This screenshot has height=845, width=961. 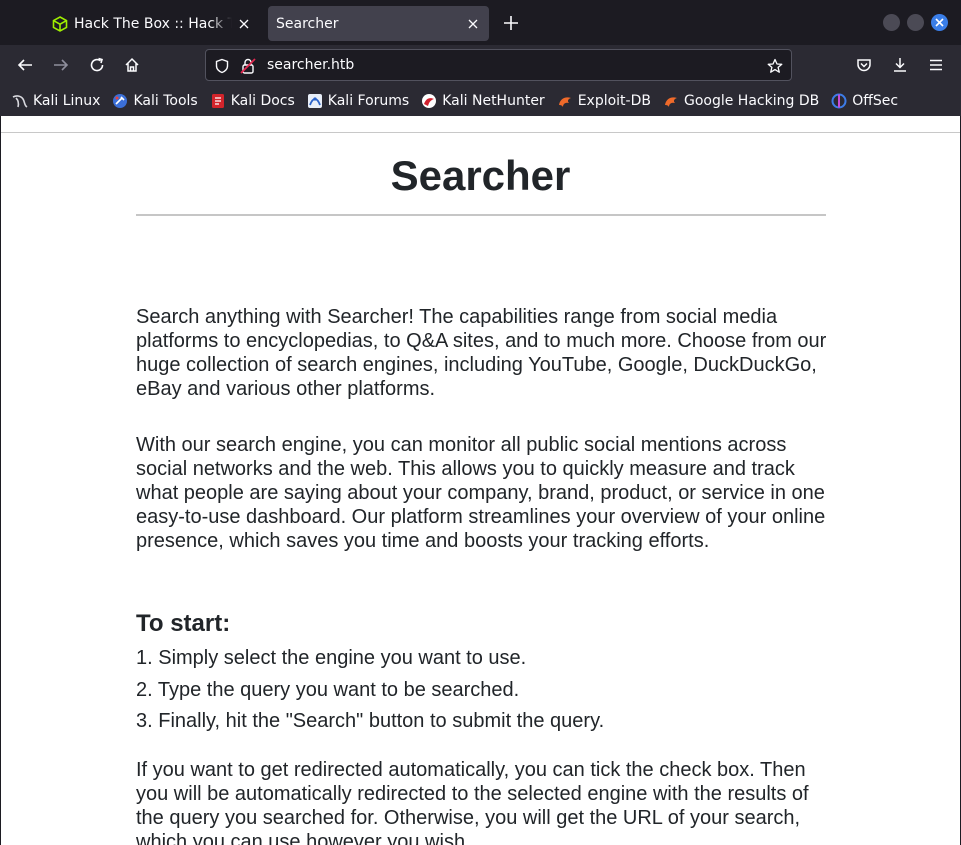 What do you see at coordinates (775, 66) in the screenshot?
I see `star-bookmark-icon` at bounding box center [775, 66].